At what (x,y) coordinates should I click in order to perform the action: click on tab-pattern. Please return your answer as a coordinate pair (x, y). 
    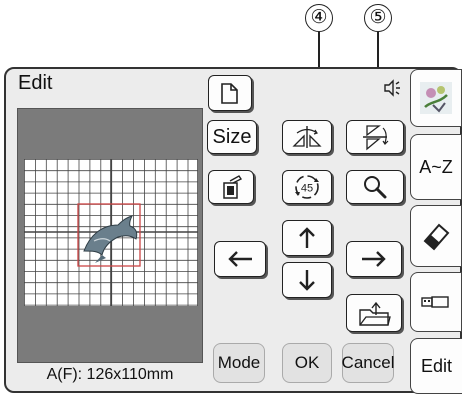
    Looking at the image, I should click on (436, 98).